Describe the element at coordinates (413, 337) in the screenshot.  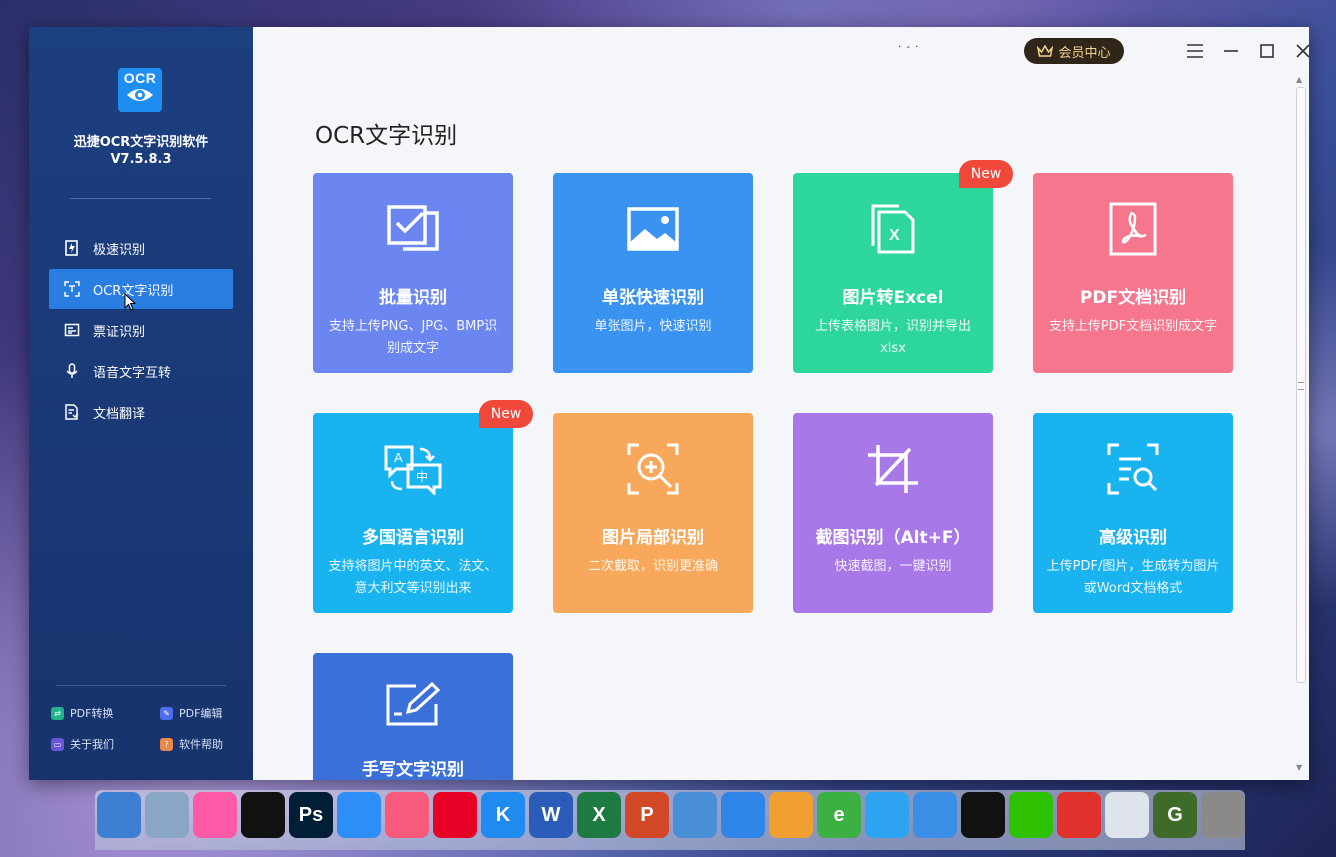
I see `card-desc: 支持上传PNG、JPG、BMP识别成文字` at that location.